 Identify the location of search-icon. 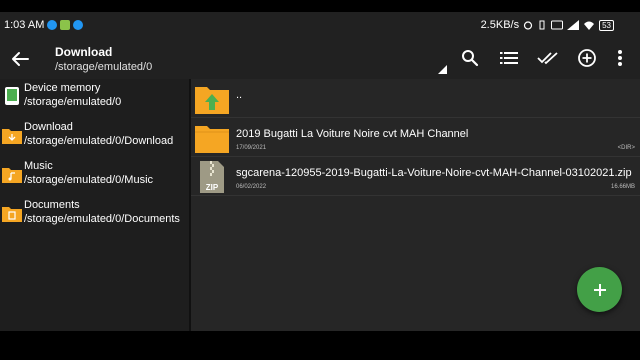
(470, 58).